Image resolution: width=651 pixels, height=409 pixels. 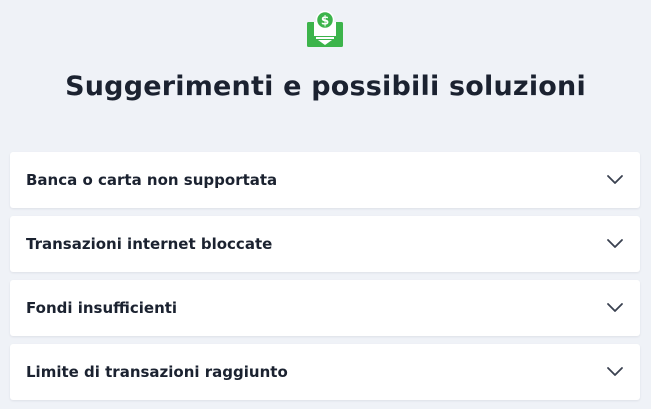 I want to click on faq-item-label: Fondi insufficienti, so click(x=102, y=308).